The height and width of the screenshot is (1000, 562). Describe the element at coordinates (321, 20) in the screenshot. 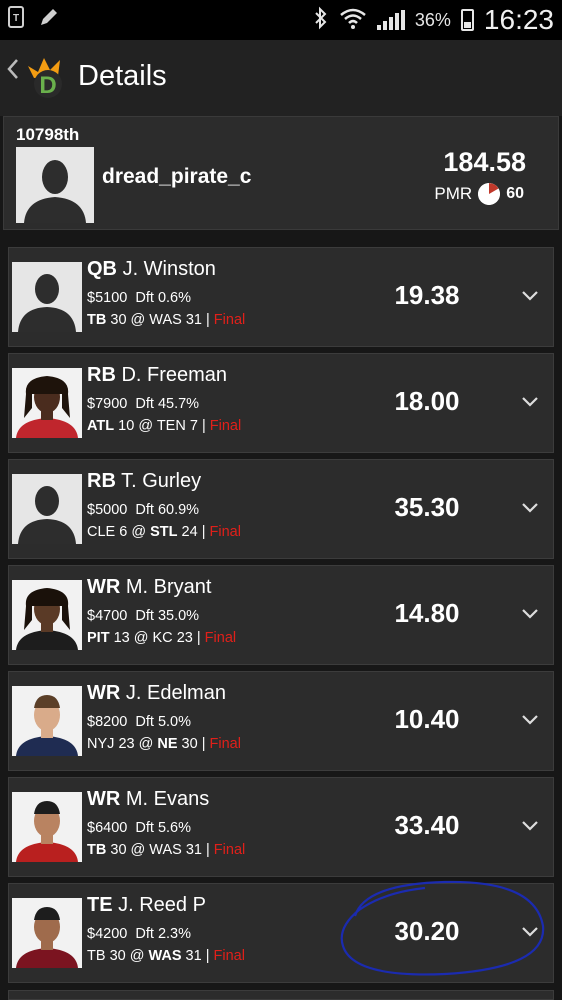

I see `bluetooth-icon` at that location.